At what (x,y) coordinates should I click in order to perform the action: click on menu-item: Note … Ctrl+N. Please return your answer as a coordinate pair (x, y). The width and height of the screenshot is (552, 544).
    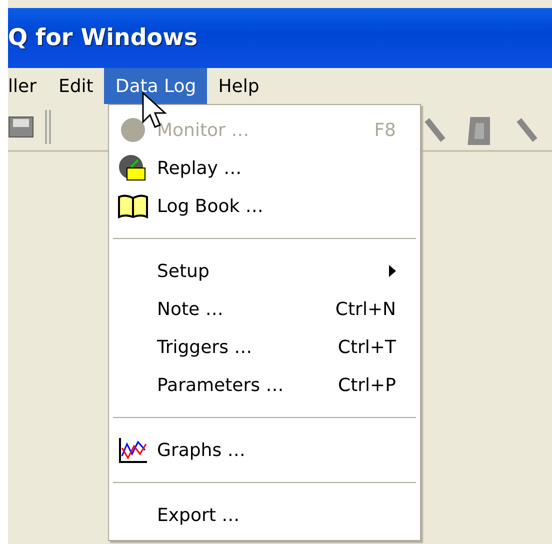
    Looking at the image, I should click on (264, 309).